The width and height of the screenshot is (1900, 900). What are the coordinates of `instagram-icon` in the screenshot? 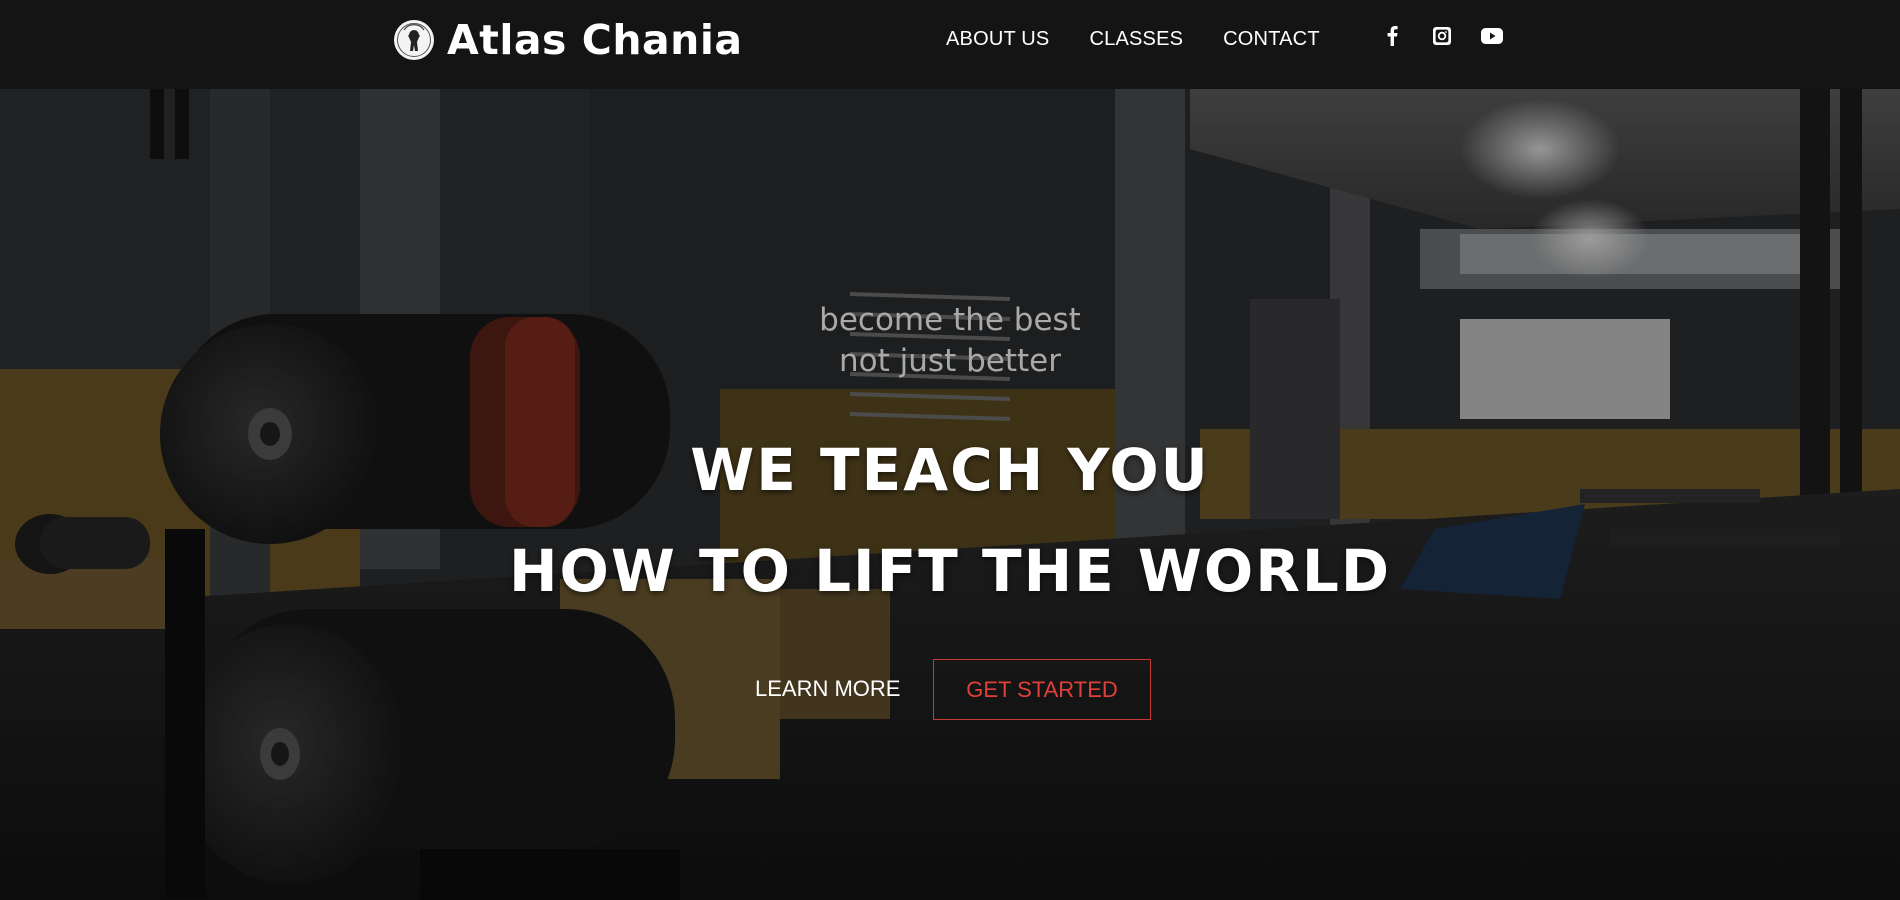 It's located at (1441, 35).